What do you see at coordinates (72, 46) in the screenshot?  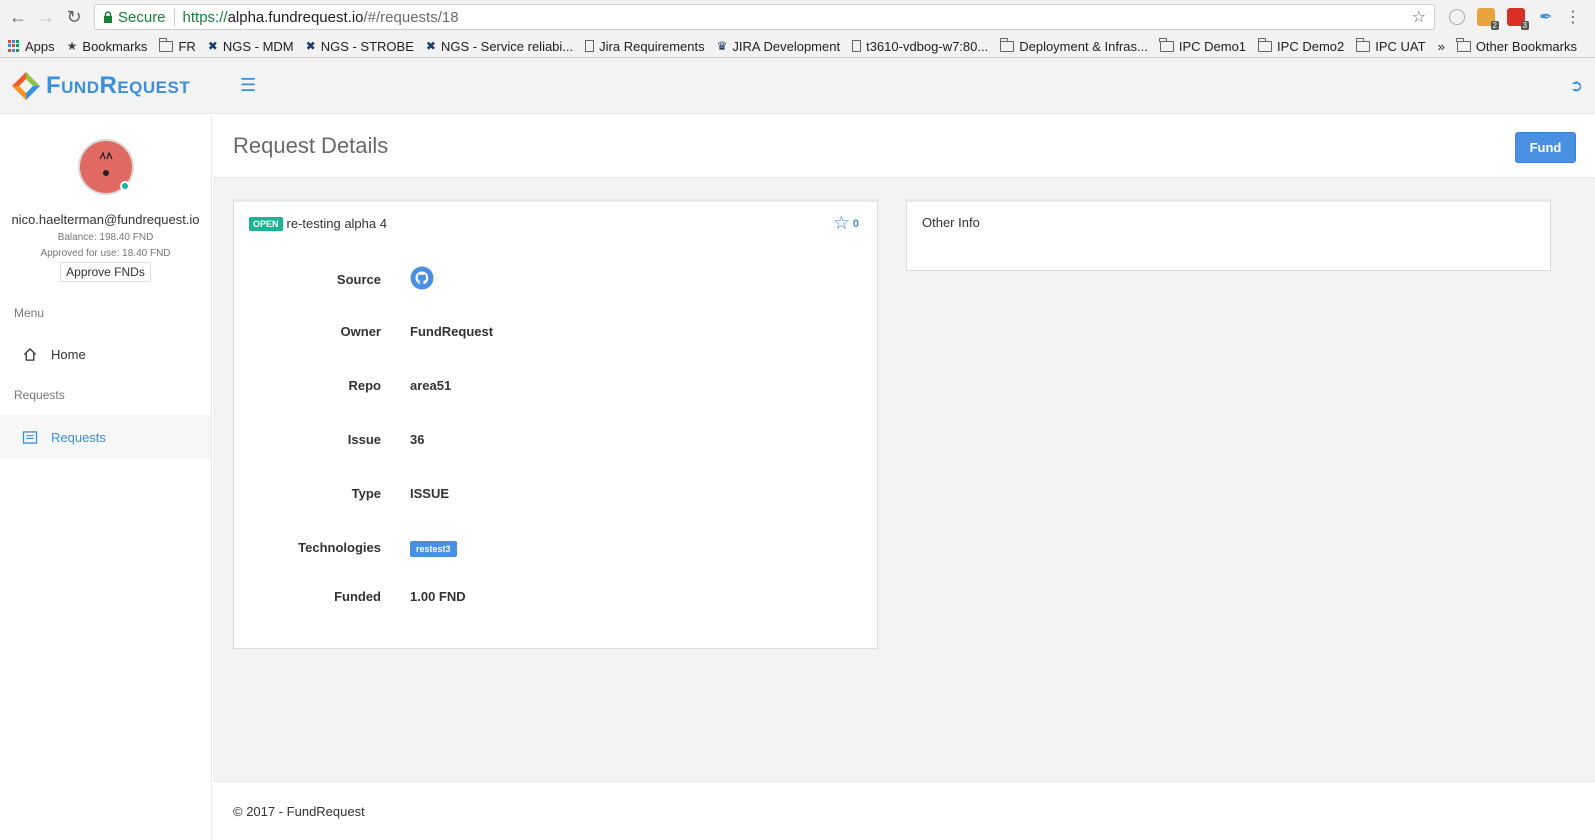 I see `star-icon: ★` at bounding box center [72, 46].